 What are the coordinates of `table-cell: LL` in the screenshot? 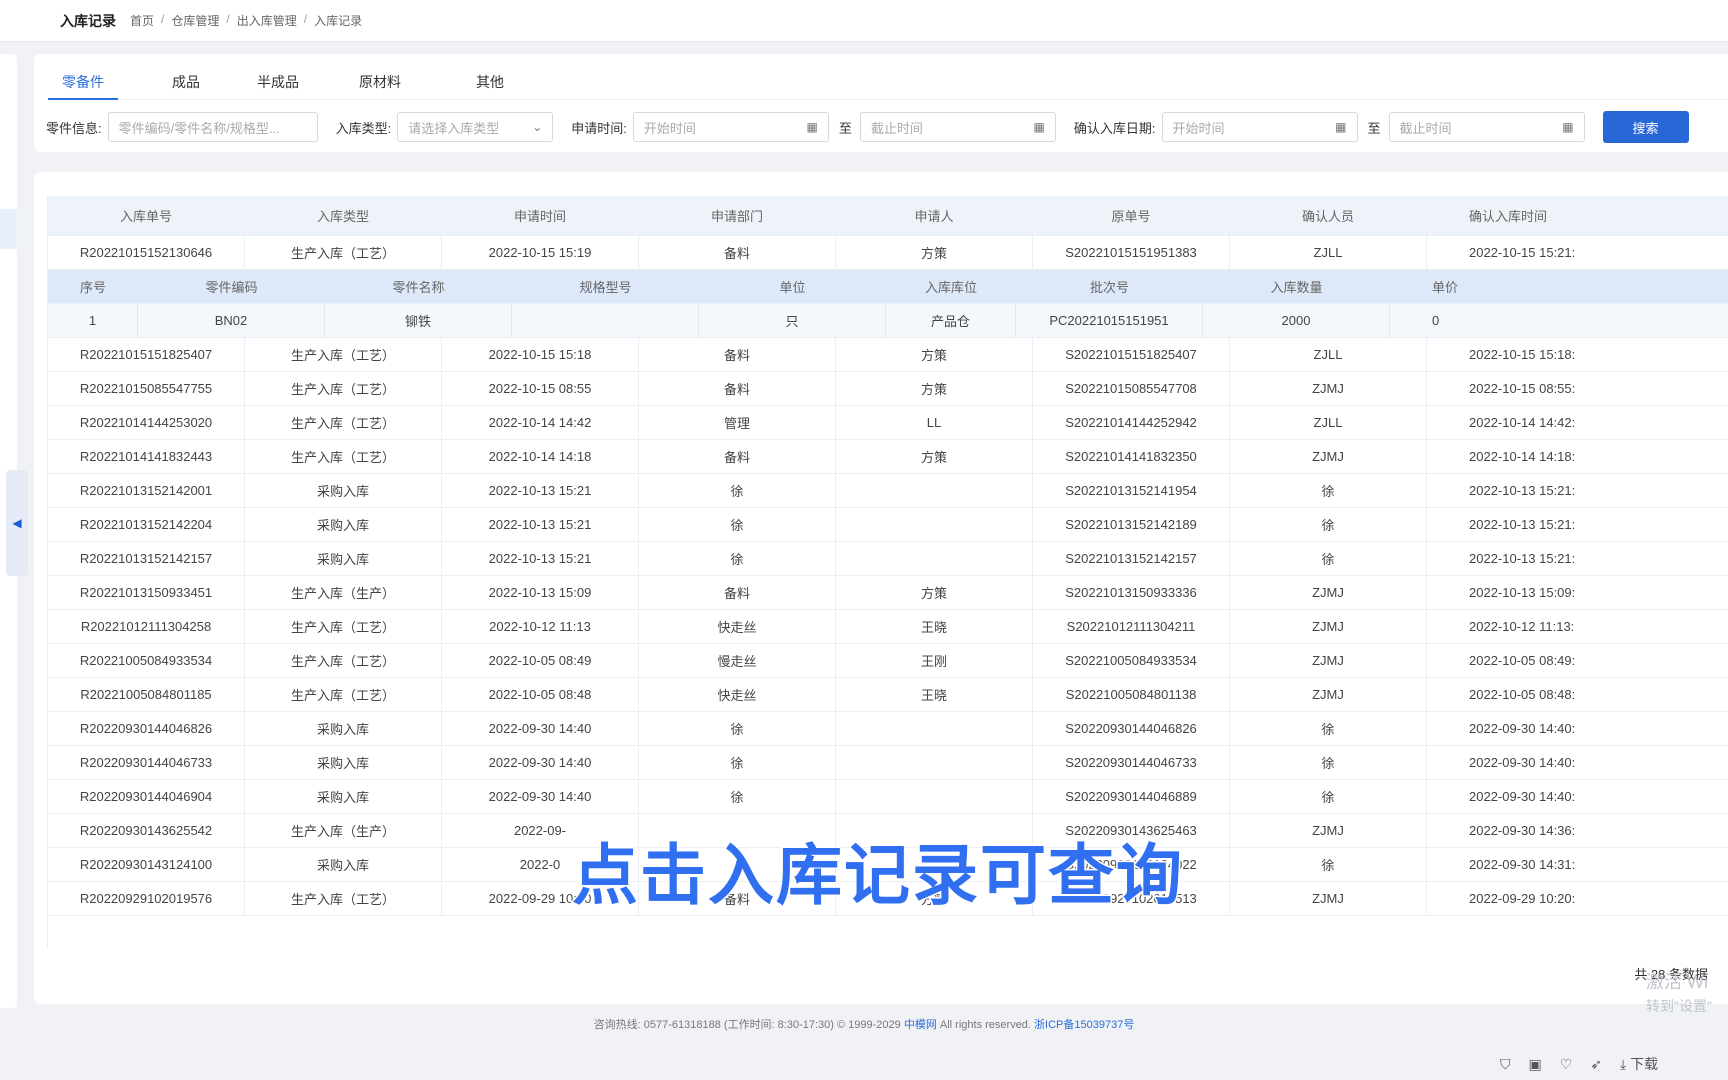 It's located at (934, 422).